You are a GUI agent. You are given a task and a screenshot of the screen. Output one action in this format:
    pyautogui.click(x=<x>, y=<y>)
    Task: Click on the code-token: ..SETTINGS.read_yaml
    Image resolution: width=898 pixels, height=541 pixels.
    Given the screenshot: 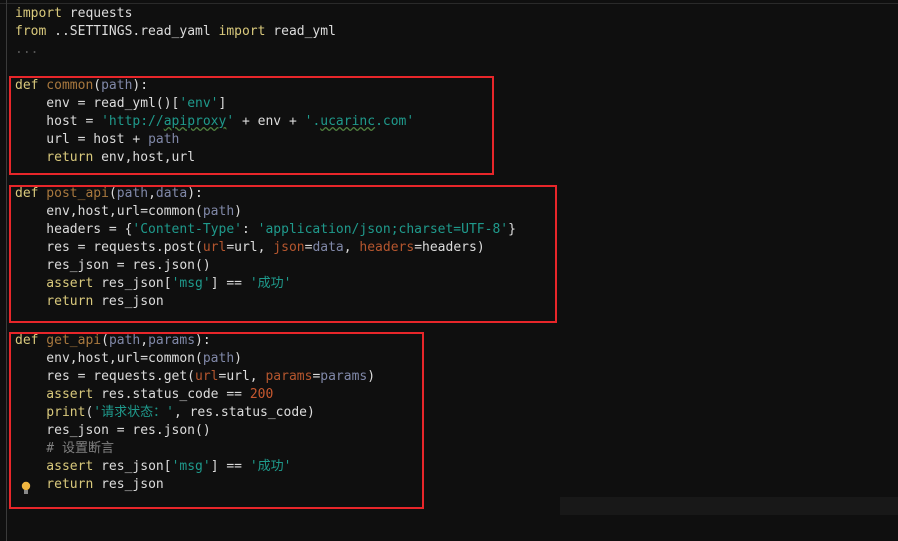 What is the action you would take?
    pyautogui.click(x=132, y=31)
    